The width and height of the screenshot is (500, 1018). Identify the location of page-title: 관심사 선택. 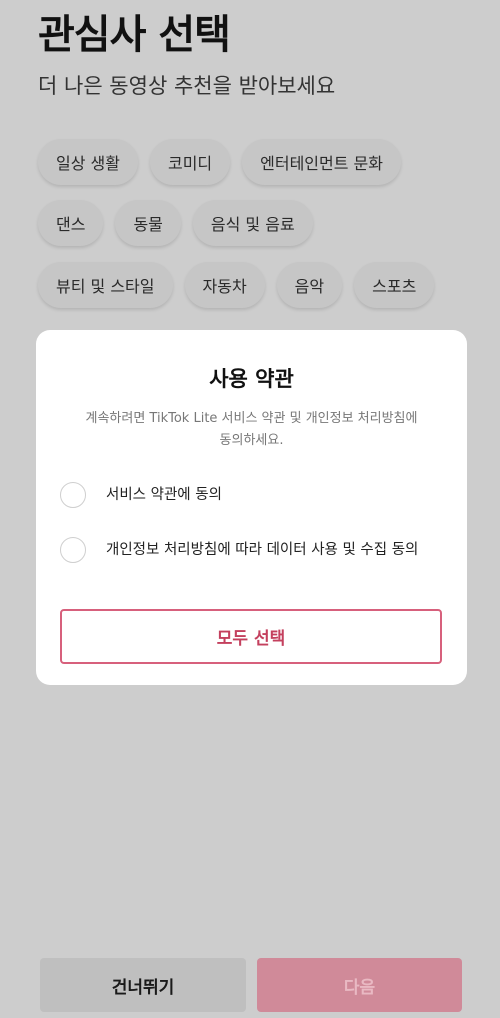
(134, 35).